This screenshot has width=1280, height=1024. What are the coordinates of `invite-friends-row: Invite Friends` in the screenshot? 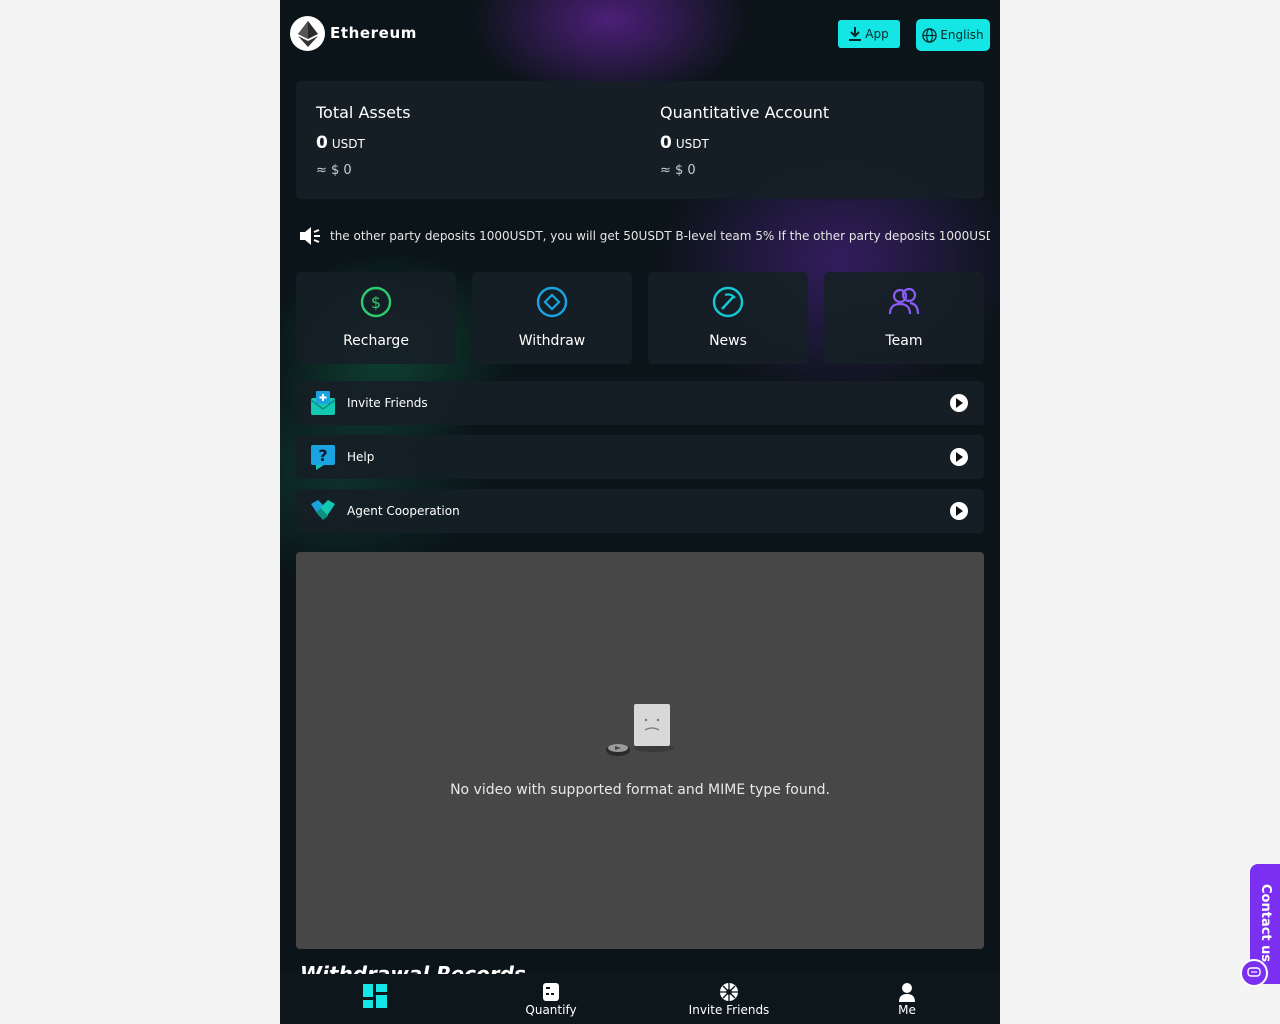 It's located at (640, 403).